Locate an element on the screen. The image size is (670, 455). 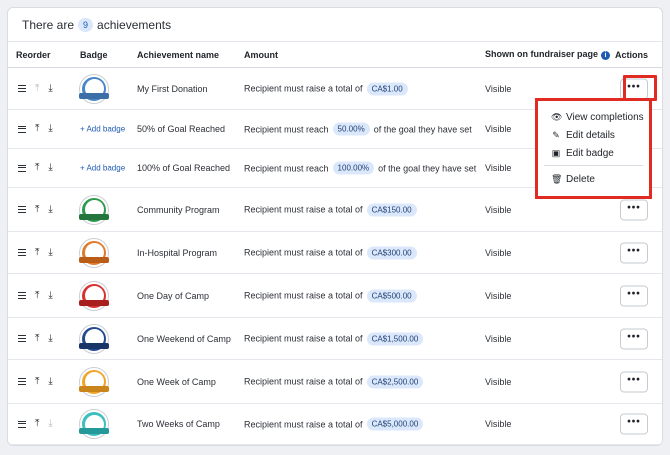
menu-label-view-completions: View completions is located at coordinates (605, 117).